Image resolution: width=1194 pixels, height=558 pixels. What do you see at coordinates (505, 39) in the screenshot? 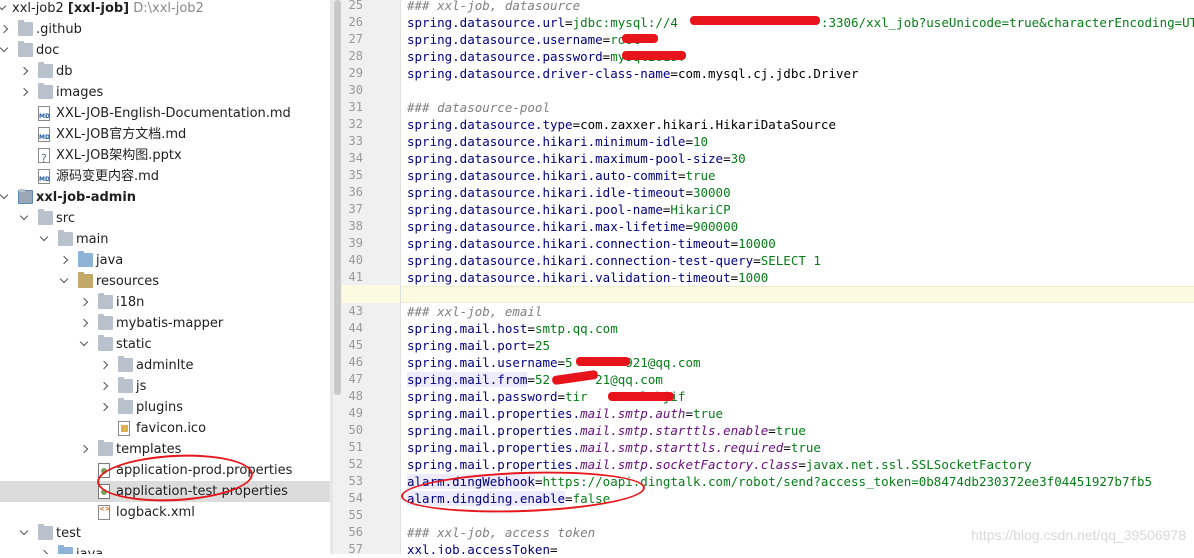
I see `property-key: spring.datasource.username` at bounding box center [505, 39].